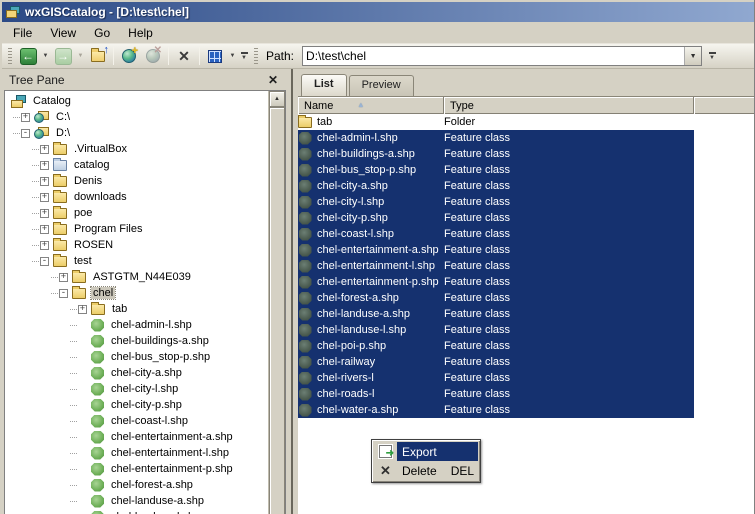  What do you see at coordinates (496, 266) in the screenshot?
I see `list-row-chel-entertainment-l-shp: chel-entertainment-l.shp Feature class` at bounding box center [496, 266].